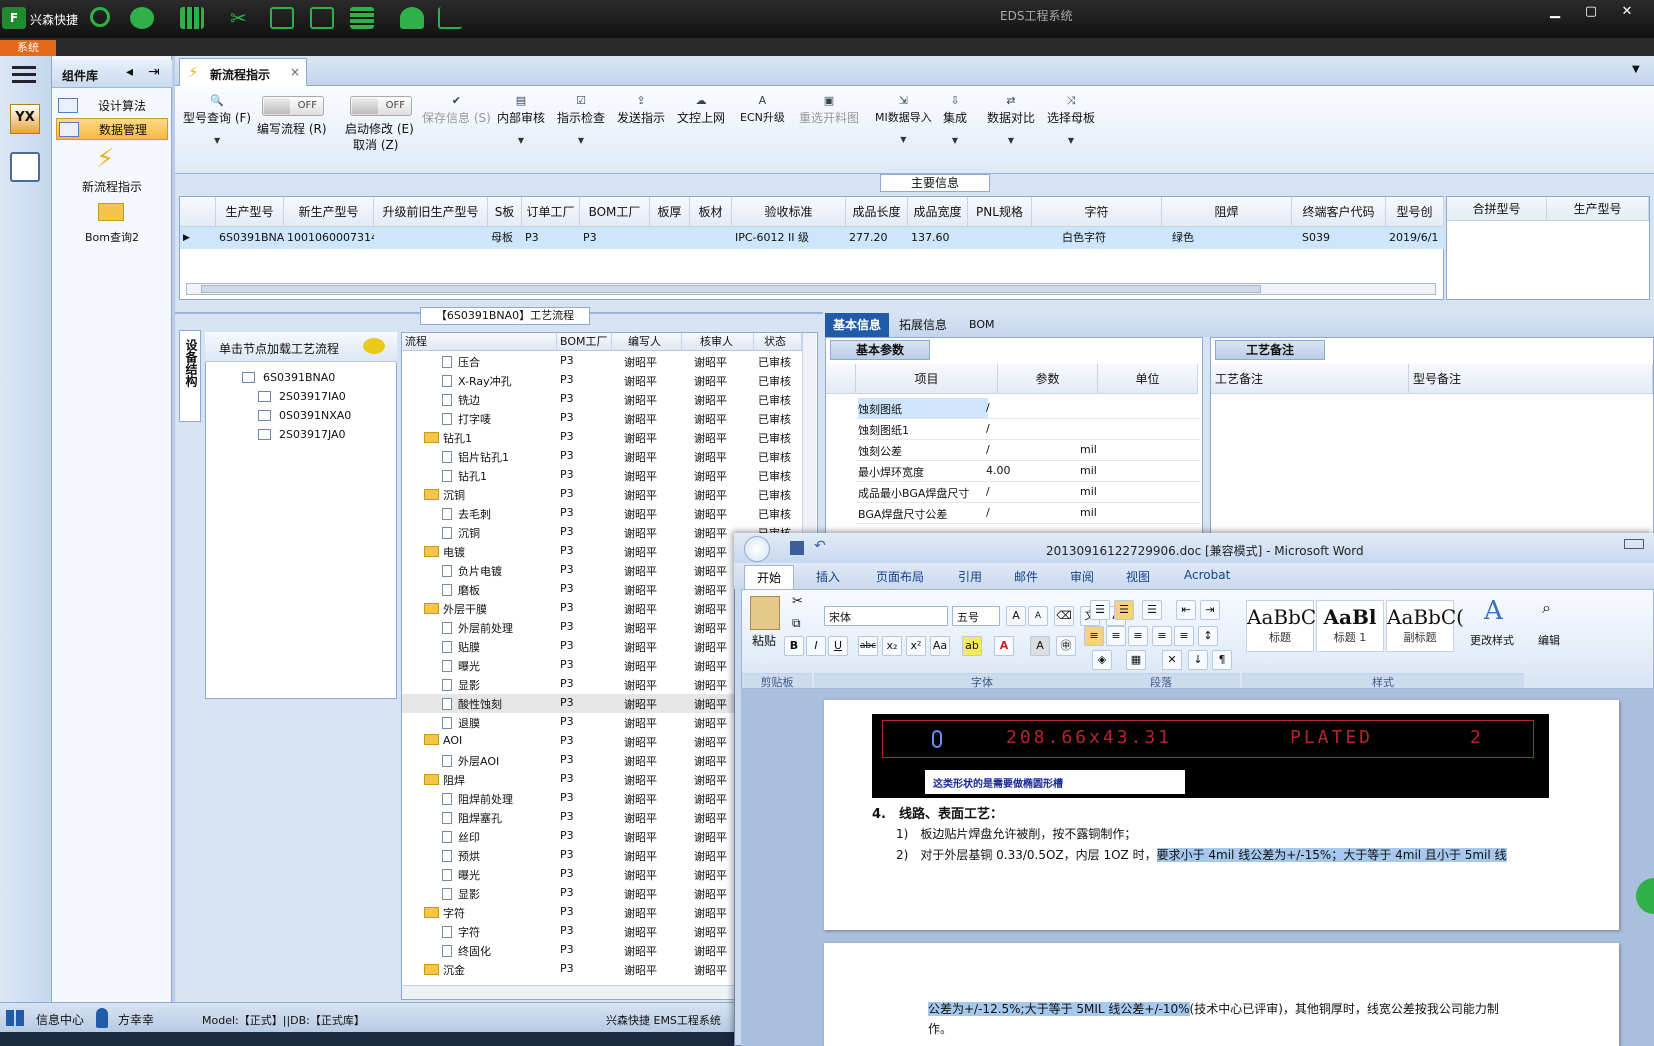 The width and height of the screenshot is (1654, 1046). Describe the element at coordinates (24, 67) in the screenshot. I see `menu-icon` at that location.